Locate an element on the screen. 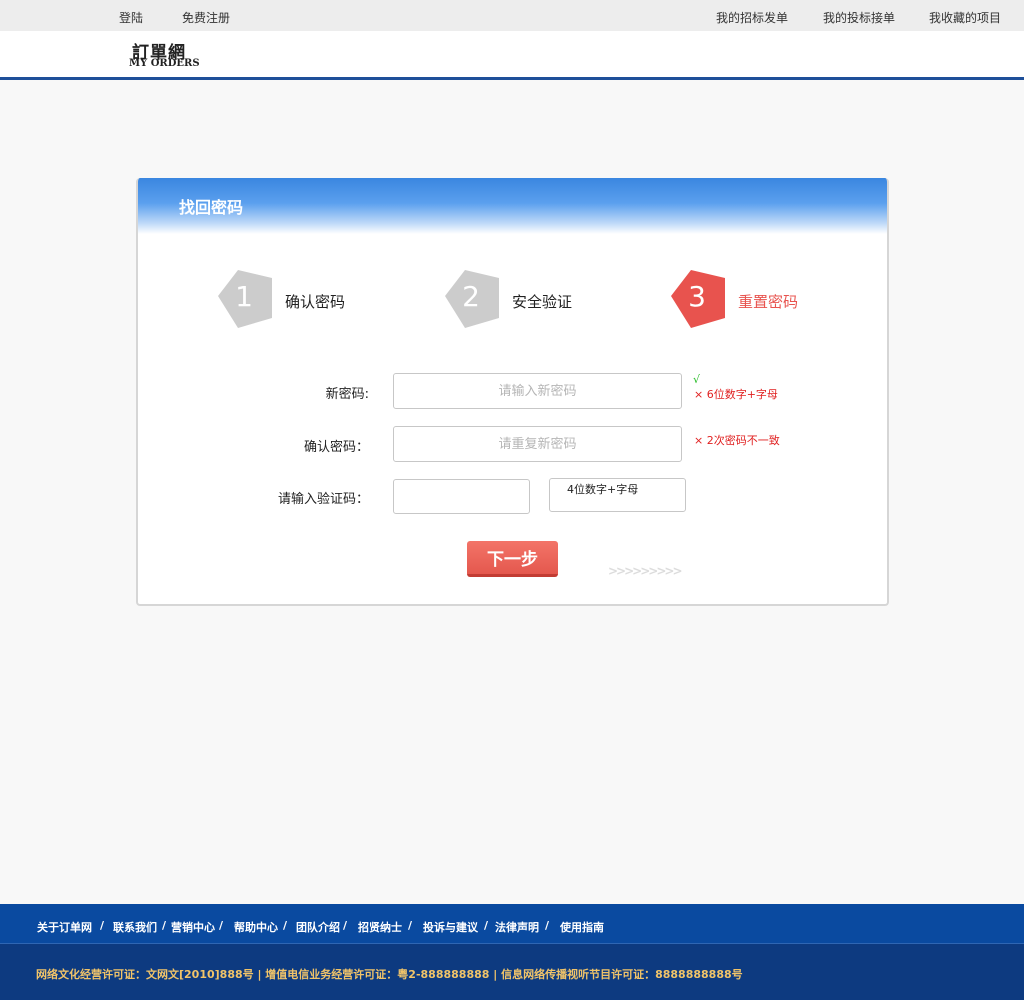 Image resolution: width=1024 pixels, height=1000 pixels. panel-title: 找回密码 is located at coordinates (211, 207).